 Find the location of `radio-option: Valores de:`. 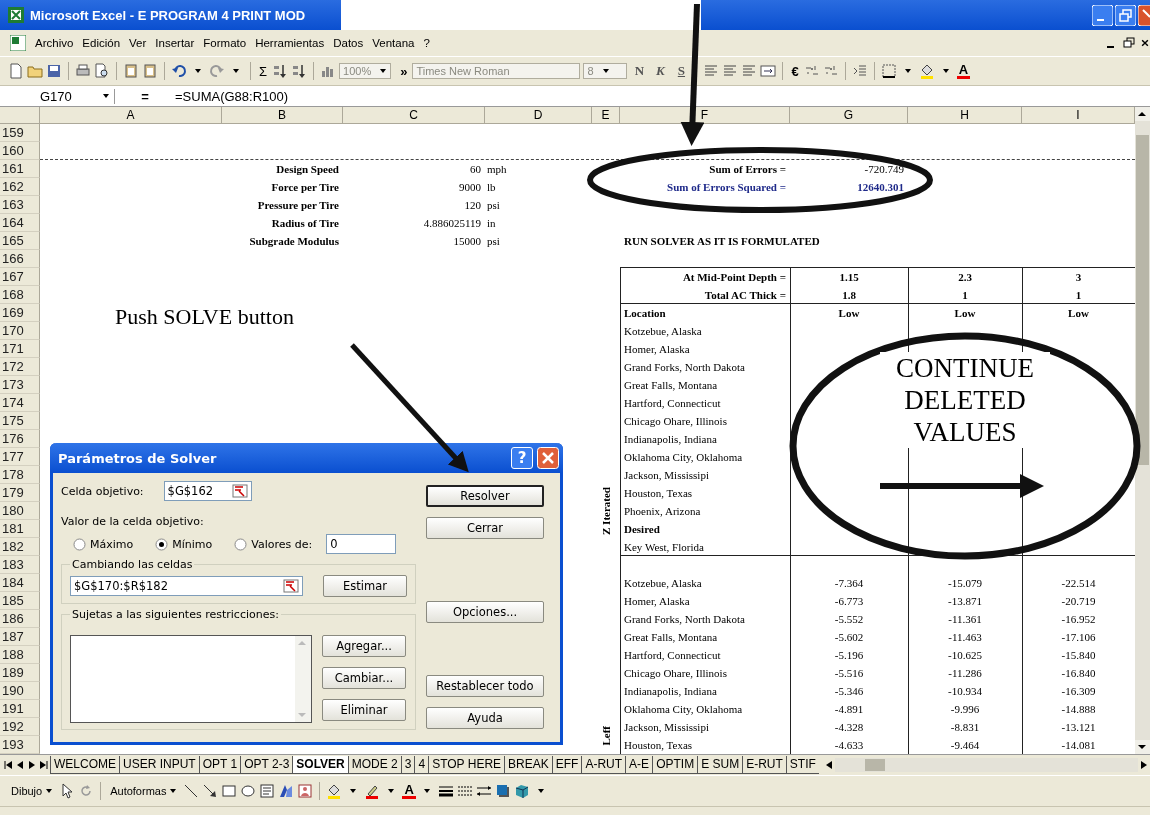

radio-option: Valores de: is located at coordinates (273, 544).